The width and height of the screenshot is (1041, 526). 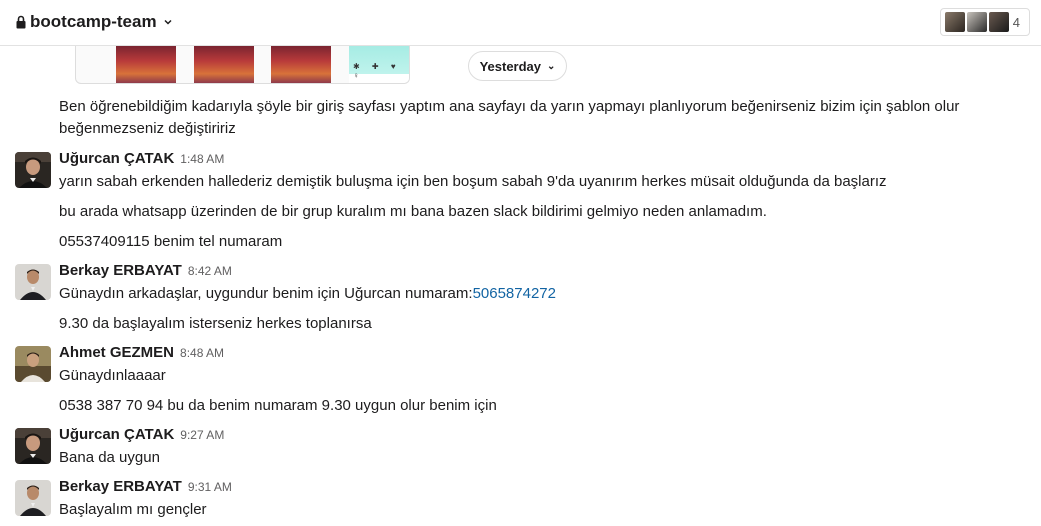 I want to click on channel-name-button: bootcamp-team, so click(x=94, y=22).